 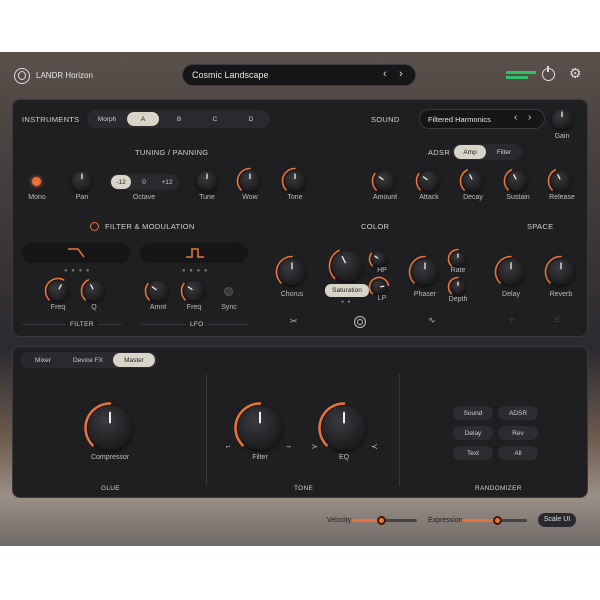 What do you see at coordinates (498, 488) in the screenshot?
I see `randomizer-heading: RANDOMIZER` at bounding box center [498, 488].